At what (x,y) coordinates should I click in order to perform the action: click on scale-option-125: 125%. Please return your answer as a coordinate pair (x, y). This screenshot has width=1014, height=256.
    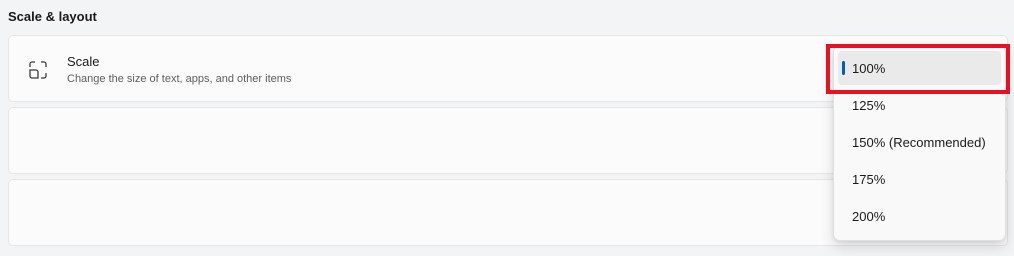
    Looking at the image, I should click on (919, 105).